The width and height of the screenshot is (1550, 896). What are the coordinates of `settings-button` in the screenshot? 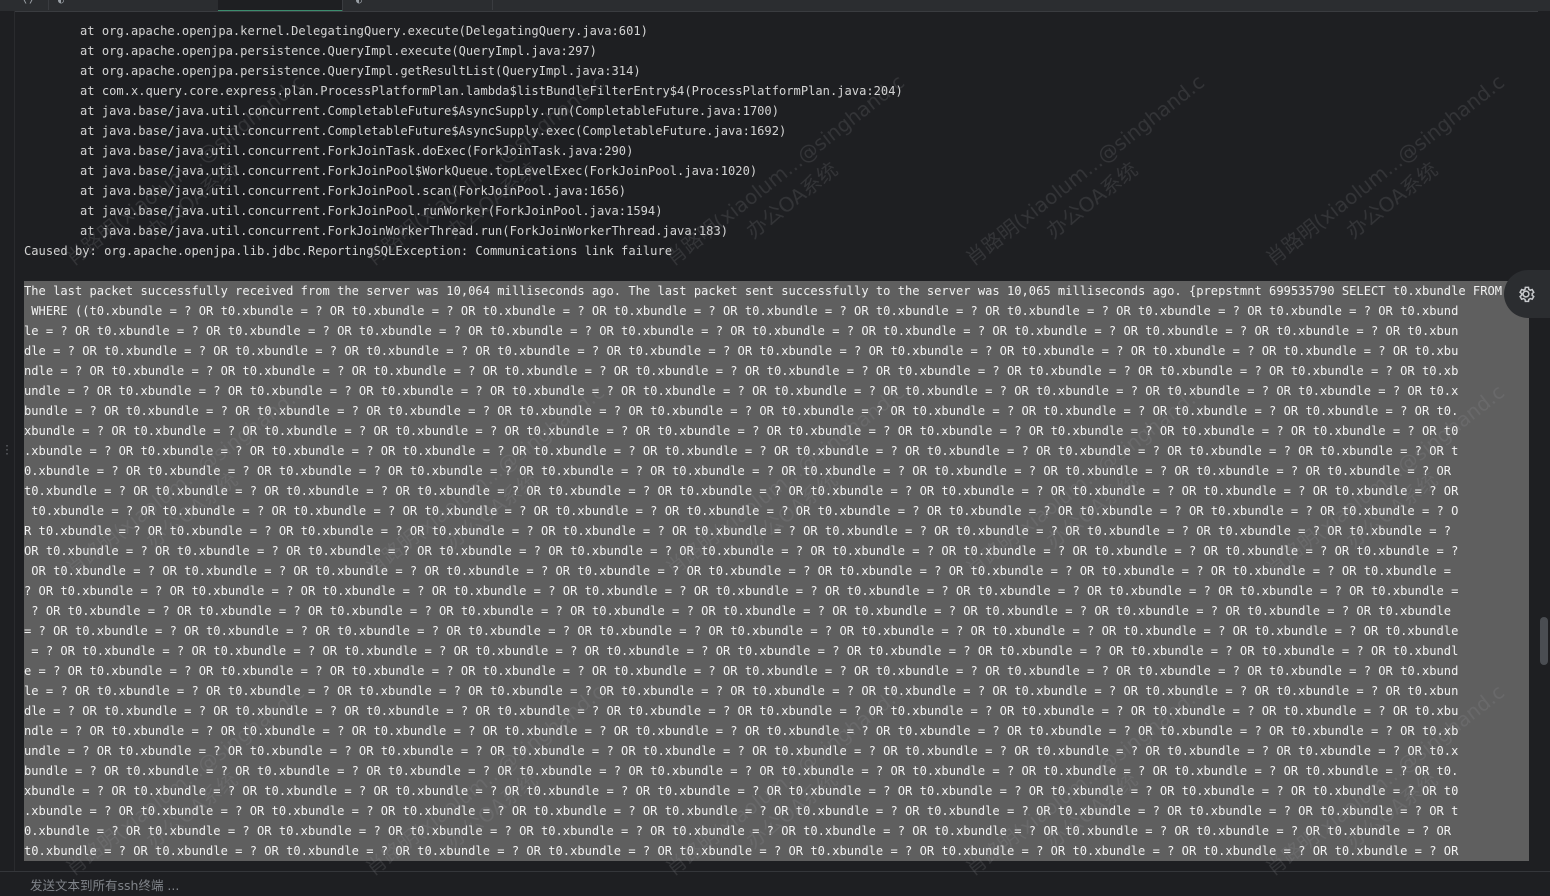 It's located at (1527, 294).